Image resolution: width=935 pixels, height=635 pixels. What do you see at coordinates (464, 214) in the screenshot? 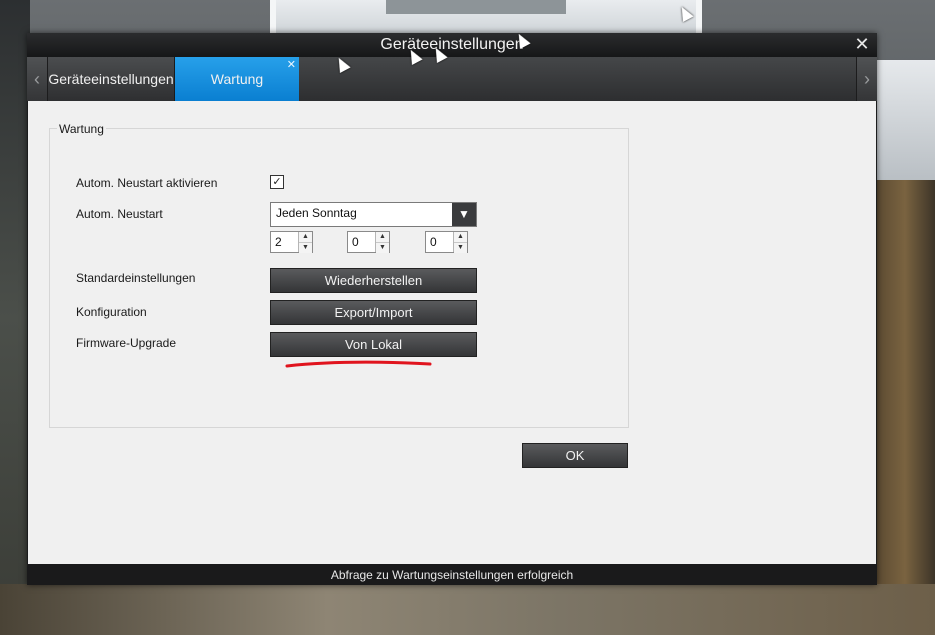
I see `chevron-down-icon: ▼` at bounding box center [464, 214].